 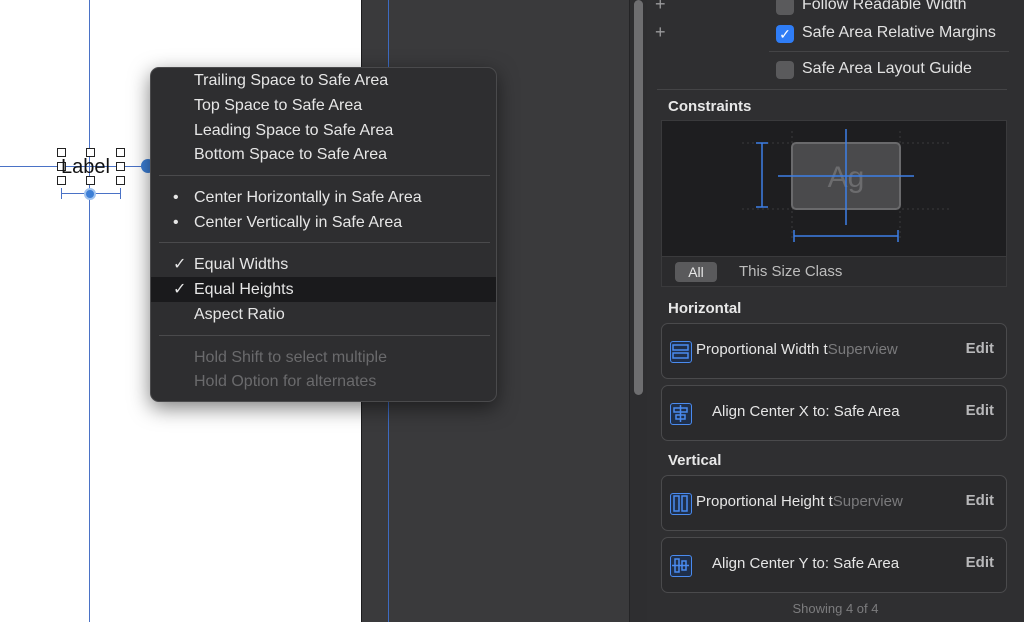 What do you see at coordinates (887, 68) in the screenshot?
I see `option-label: Safe Area Layout Guide` at bounding box center [887, 68].